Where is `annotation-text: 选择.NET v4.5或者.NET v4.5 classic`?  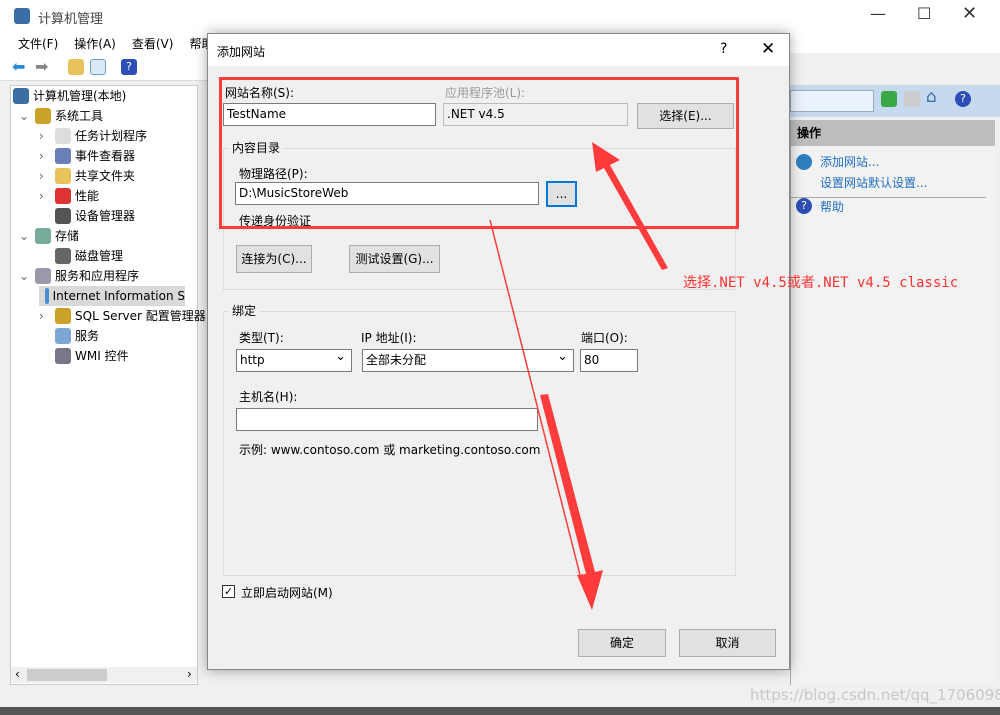
annotation-text: 选择.NET v4.5或者.NET v4.5 classic is located at coordinates (821, 283).